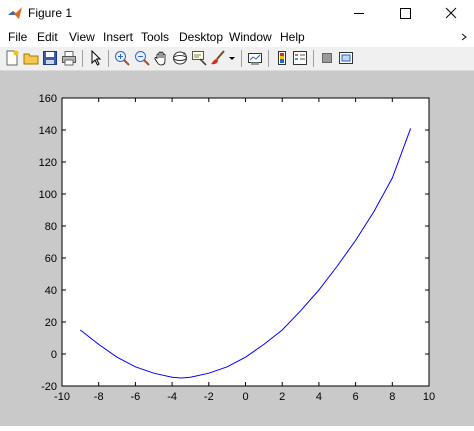 The image size is (474, 431). Describe the element at coordinates (464, 37) in the screenshot. I see `menubar-arrow-icon` at that location.